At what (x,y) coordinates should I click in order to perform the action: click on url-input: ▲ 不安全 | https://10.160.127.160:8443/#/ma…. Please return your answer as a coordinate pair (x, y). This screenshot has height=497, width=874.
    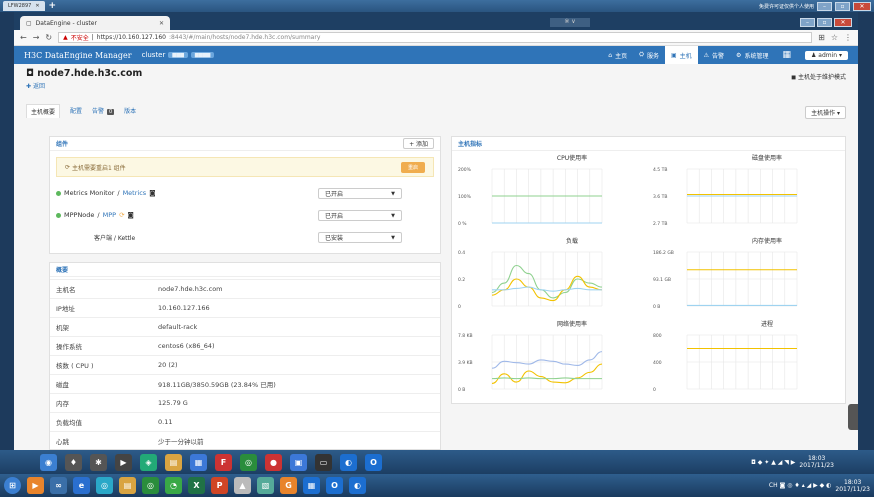
    Looking at the image, I should click on (435, 37).